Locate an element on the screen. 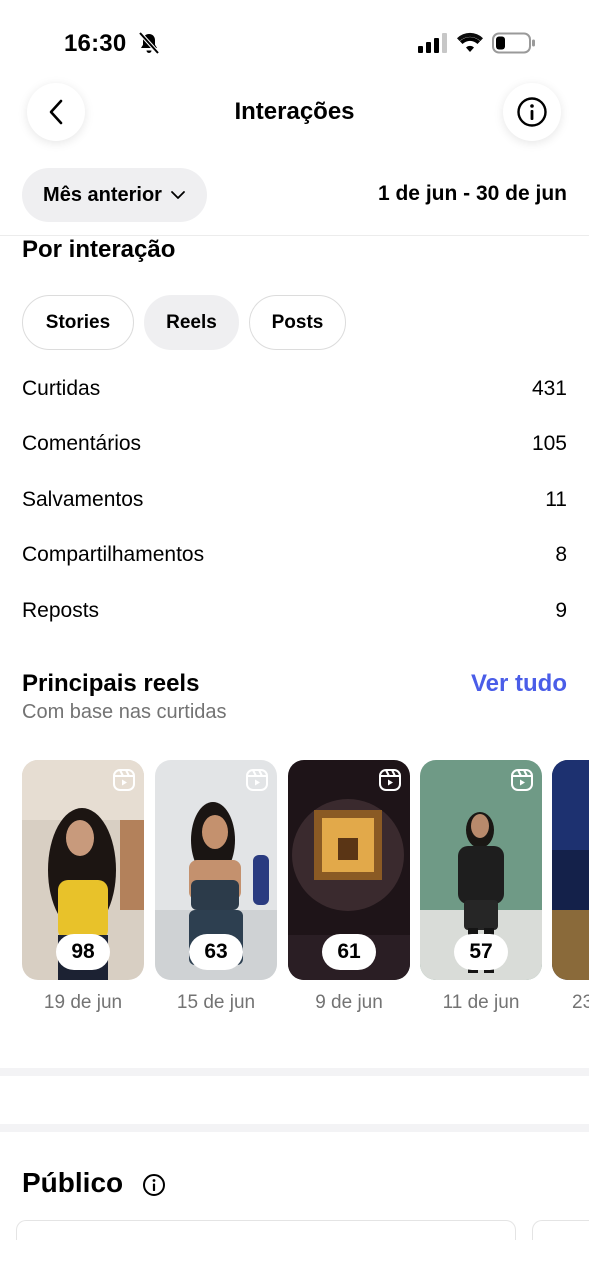 The image size is (589, 1280). reel-image is located at coordinates (570, 870).